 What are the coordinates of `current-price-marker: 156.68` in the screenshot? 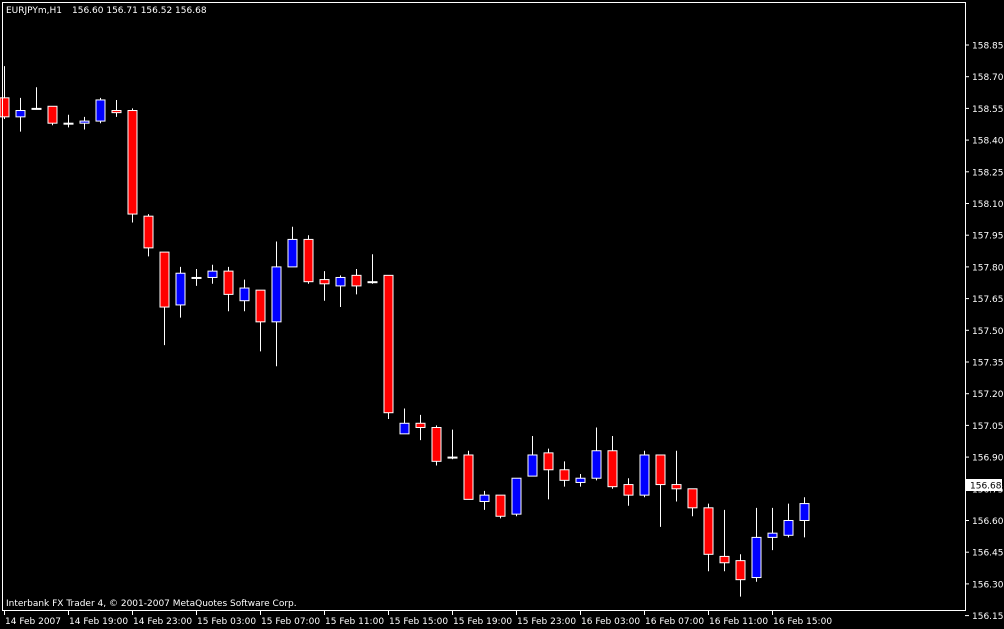 It's located at (984, 485).